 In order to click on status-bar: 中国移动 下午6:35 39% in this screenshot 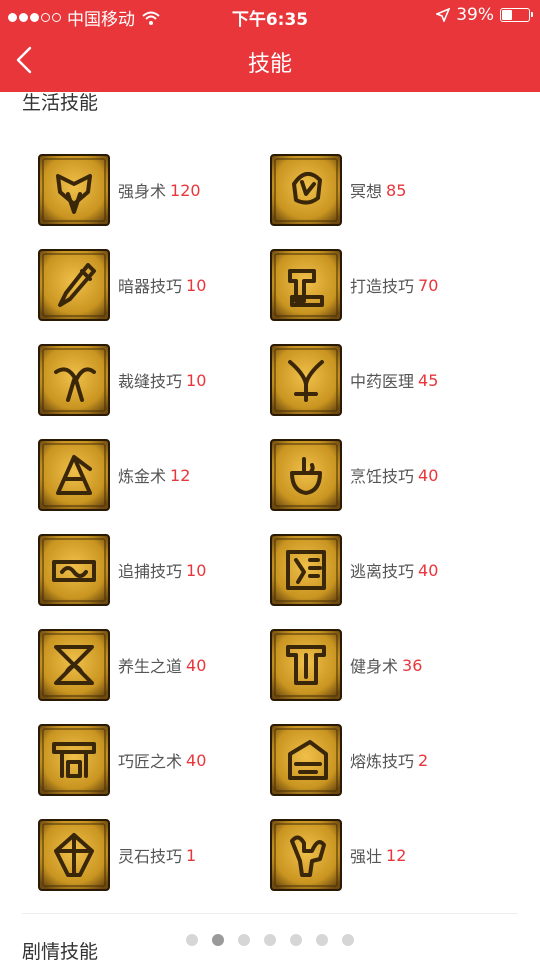, I will do `click(270, 15)`.